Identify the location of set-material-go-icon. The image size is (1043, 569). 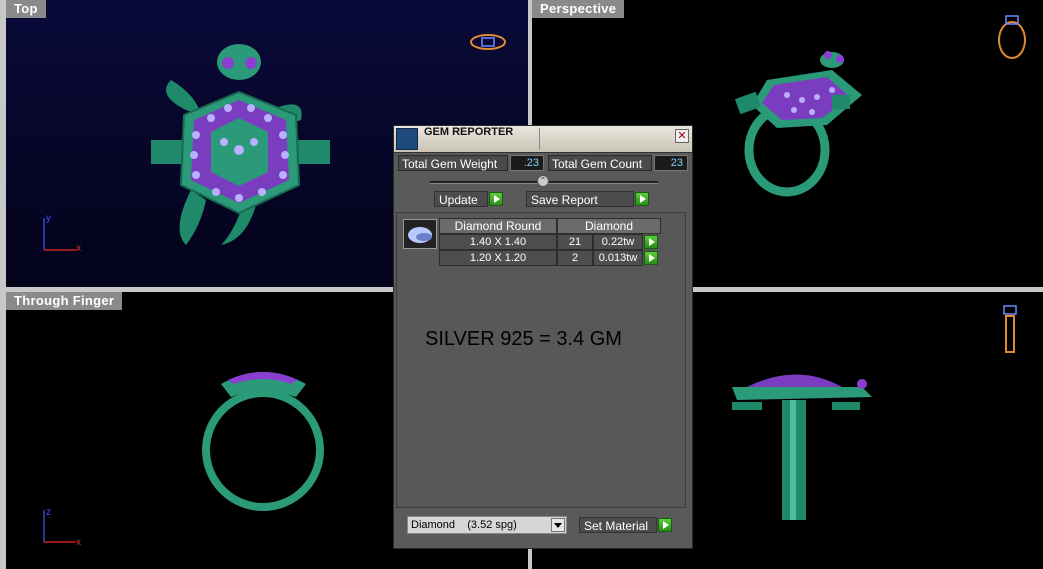
(665, 525).